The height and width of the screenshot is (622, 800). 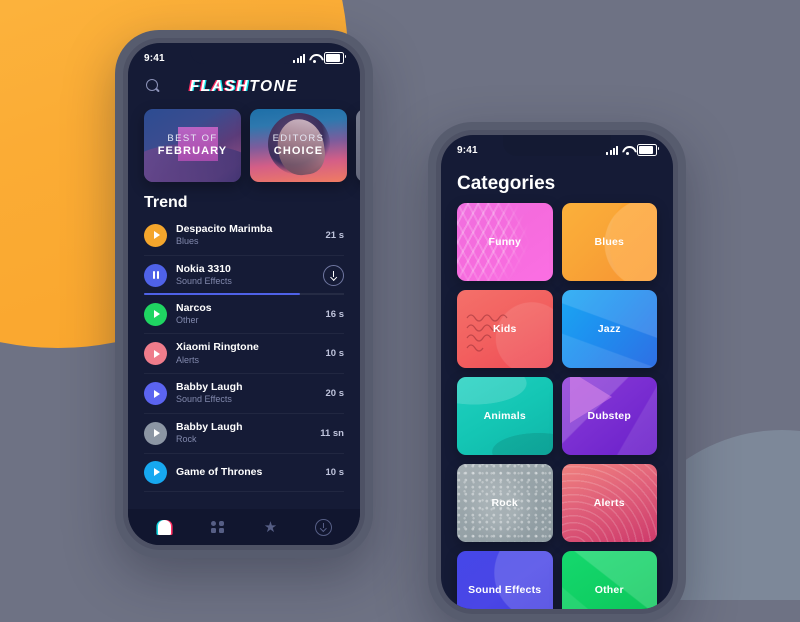 I want to click on star-icon: ★, so click(x=270, y=527).